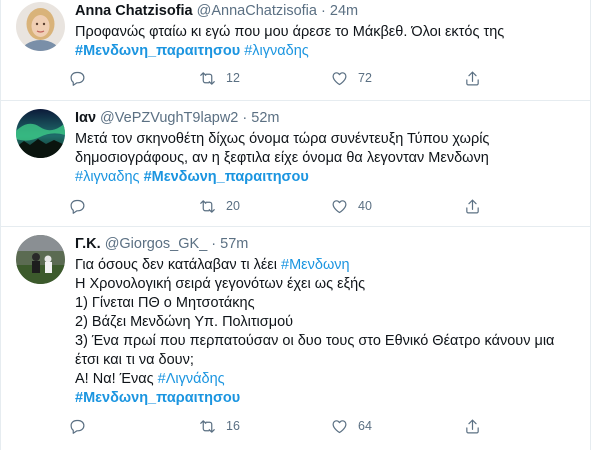 Image resolution: width=591 pixels, height=450 pixels. What do you see at coordinates (219, 78) in the screenshot?
I see `retweet-button: 12` at bounding box center [219, 78].